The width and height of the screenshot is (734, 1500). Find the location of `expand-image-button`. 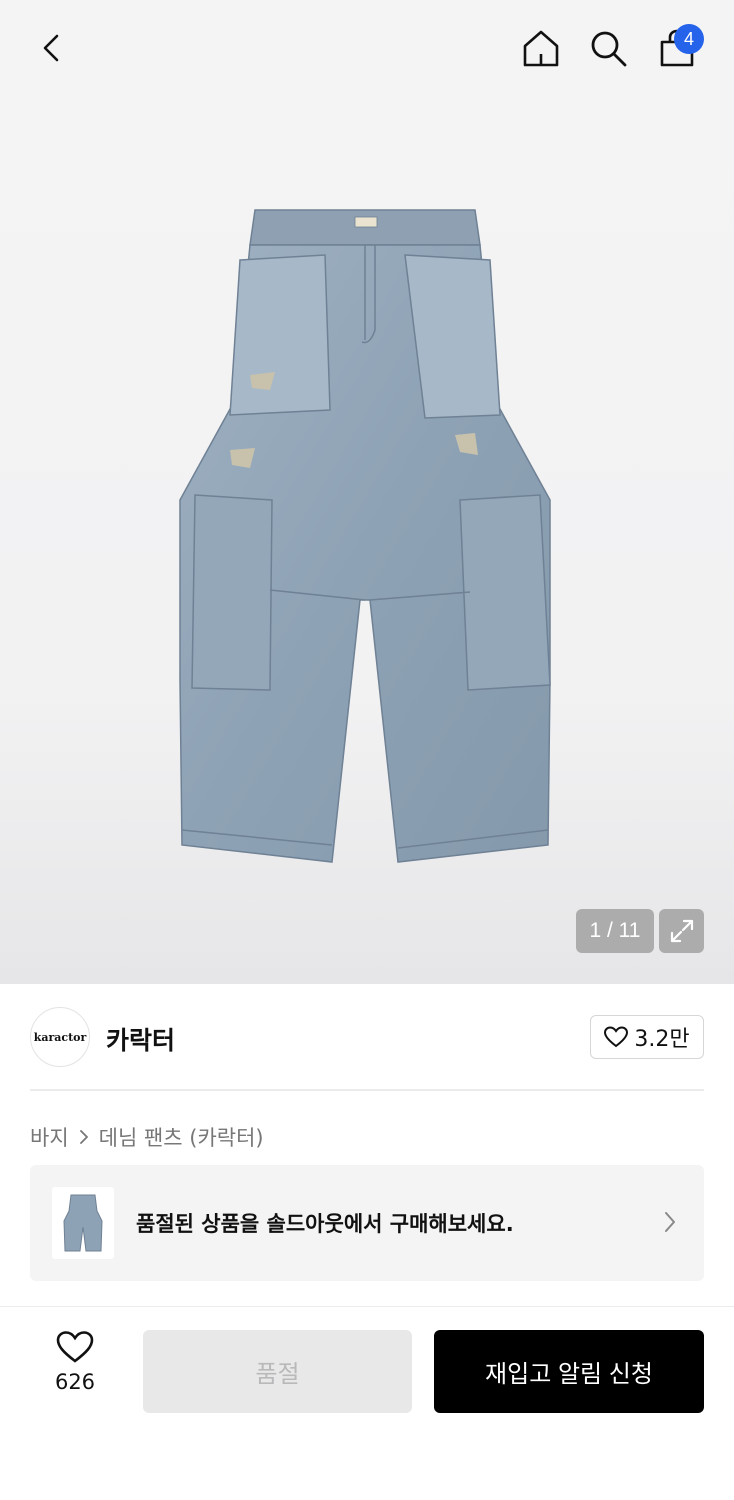

expand-image-button is located at coordinates (681, 931).